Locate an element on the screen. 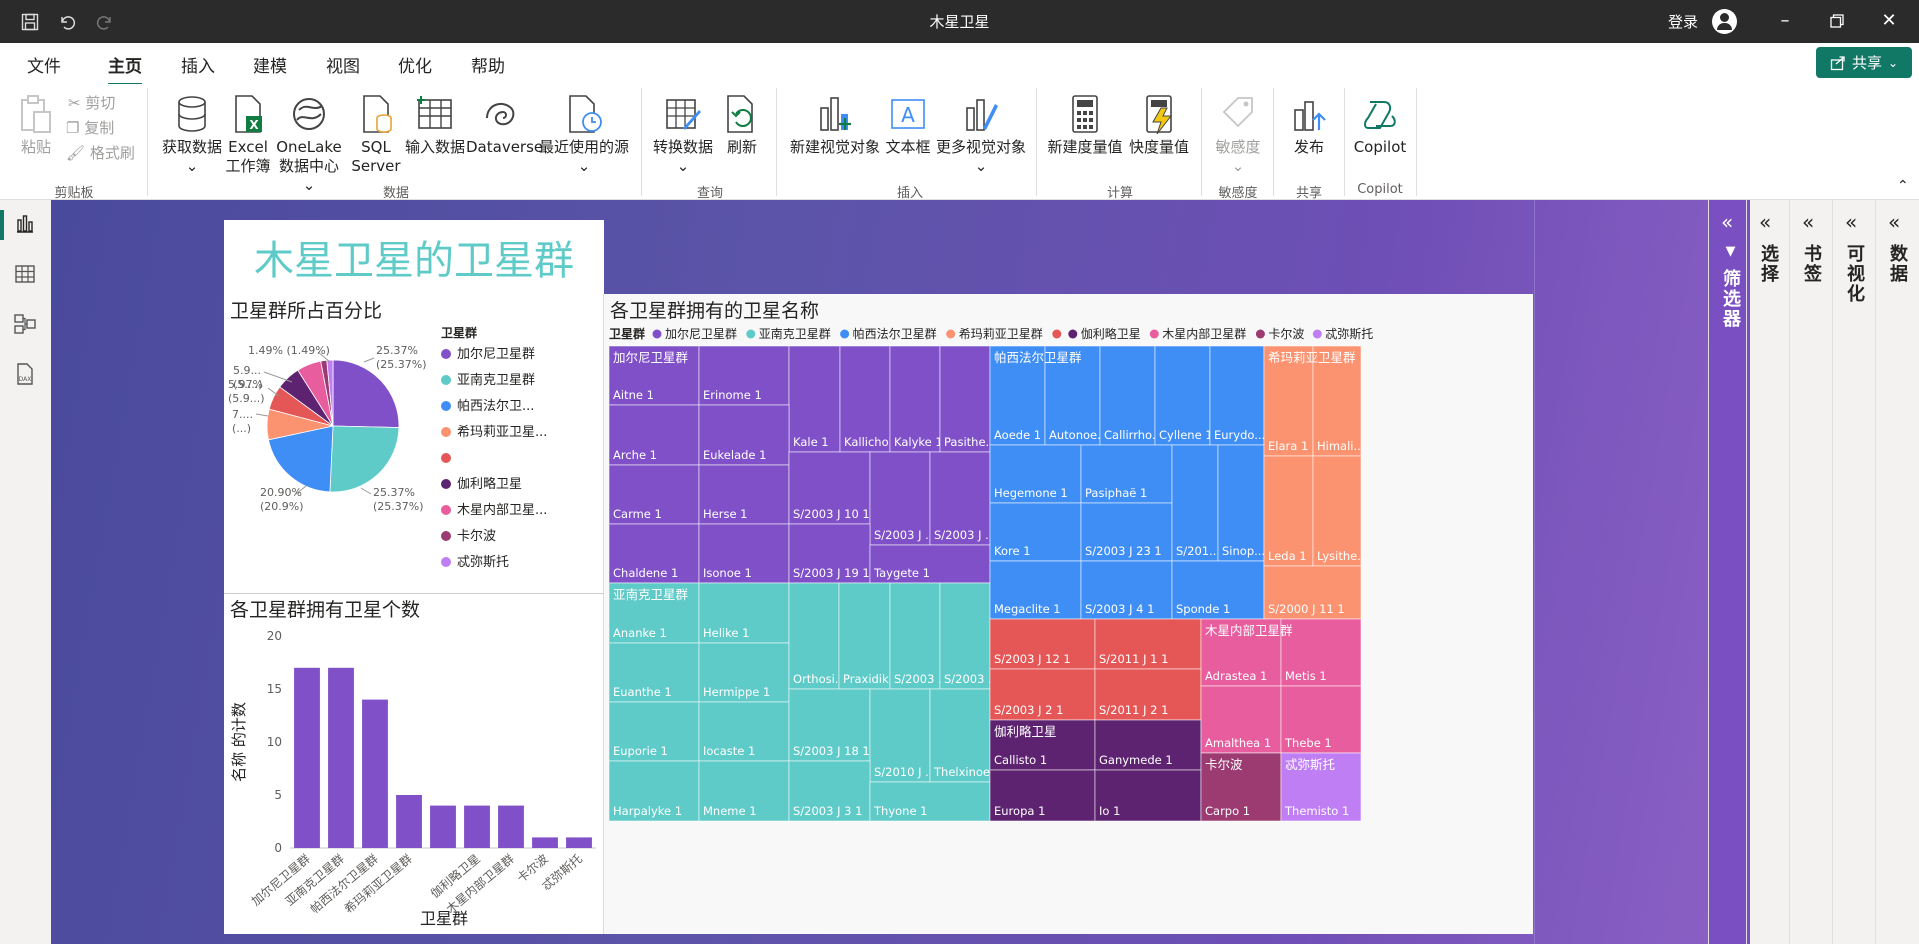 This screenshot has height=944, width=1919. pie-slice is located at coordinates (364, 459).